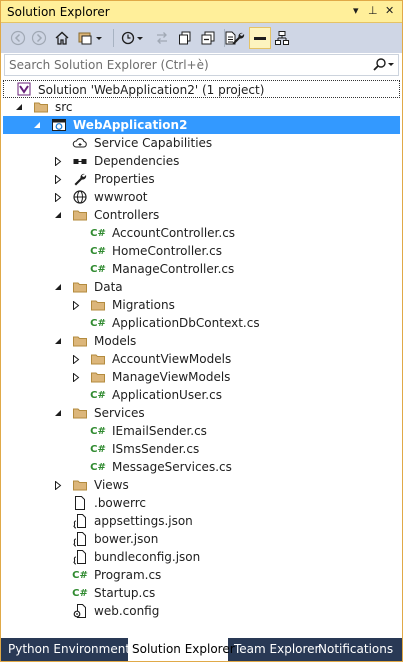 Image resolution: width=403 pixels, height=662 pixels. What do you see at coordinates (108, 287) in the screenshot?
I see `tree-item-label: Data` at bounding box center [108, 287].